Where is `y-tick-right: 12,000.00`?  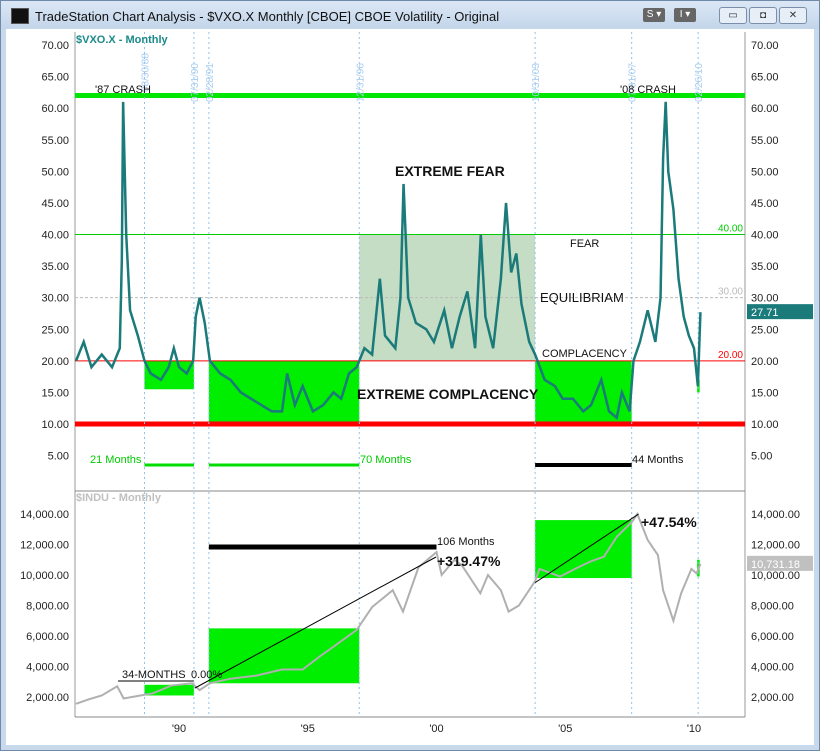 y-tick-right: 12,000.00 is located at coordinates (775, 546).